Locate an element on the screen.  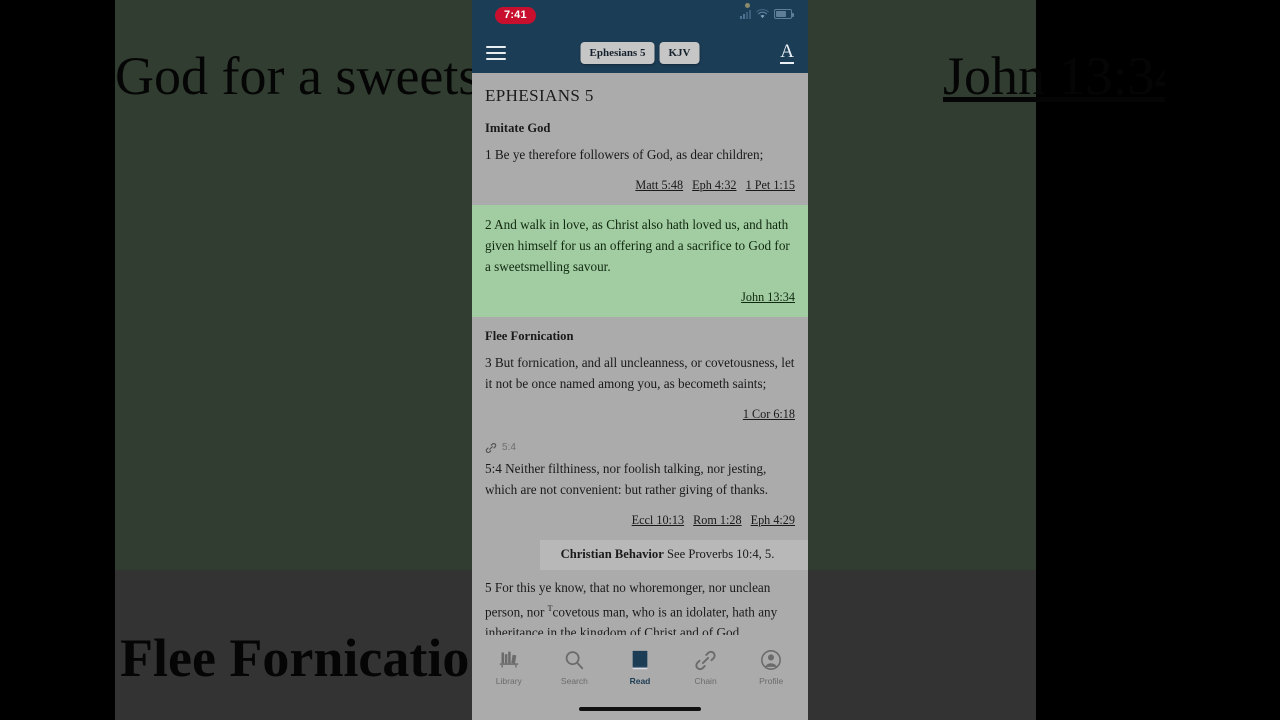
tab-profile: Profile is located at coordinates (771, 666).